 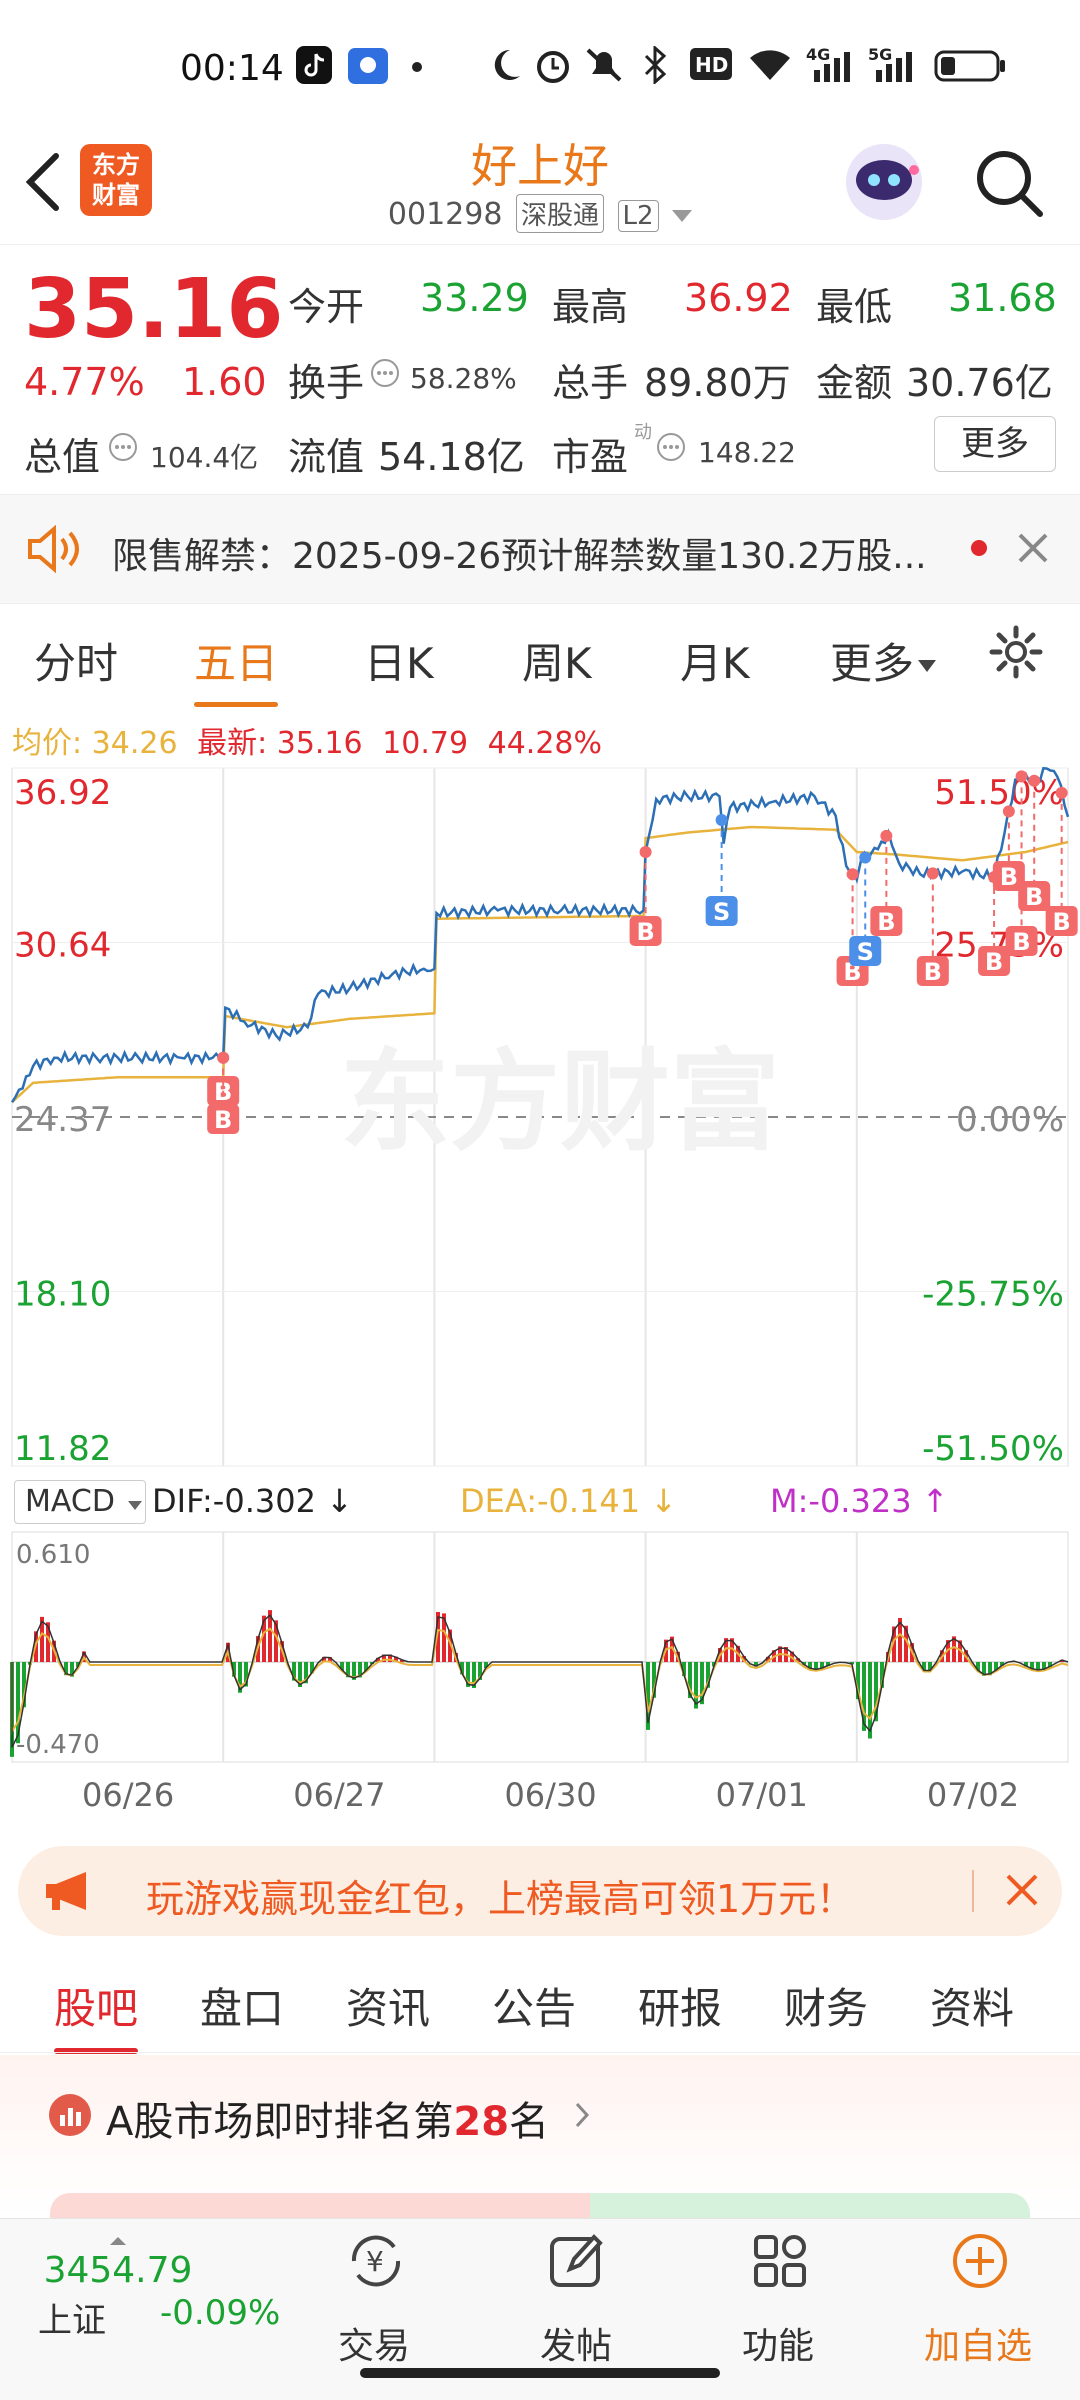 What do you see at coordinates (553, 67) in the screenshot?
I see `alarm-icon` at bounding box center [553, 67].